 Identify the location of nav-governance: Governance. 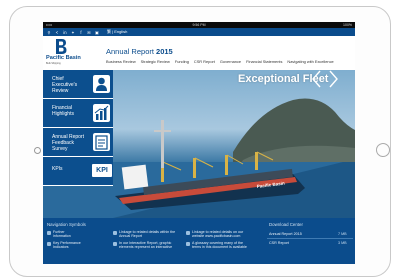
(230, 61).